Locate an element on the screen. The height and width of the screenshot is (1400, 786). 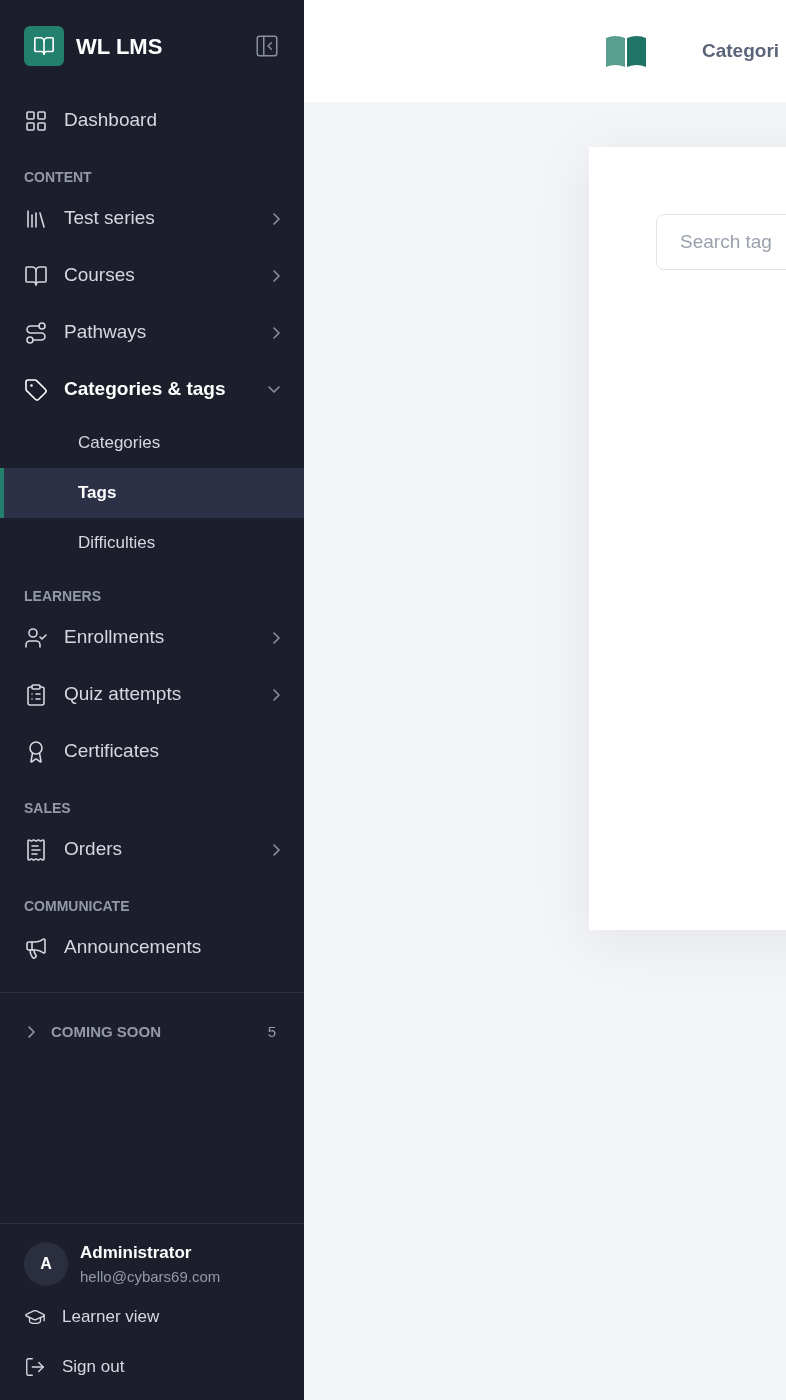
section-heading: CONTENT is located at coordinates (58, 177).